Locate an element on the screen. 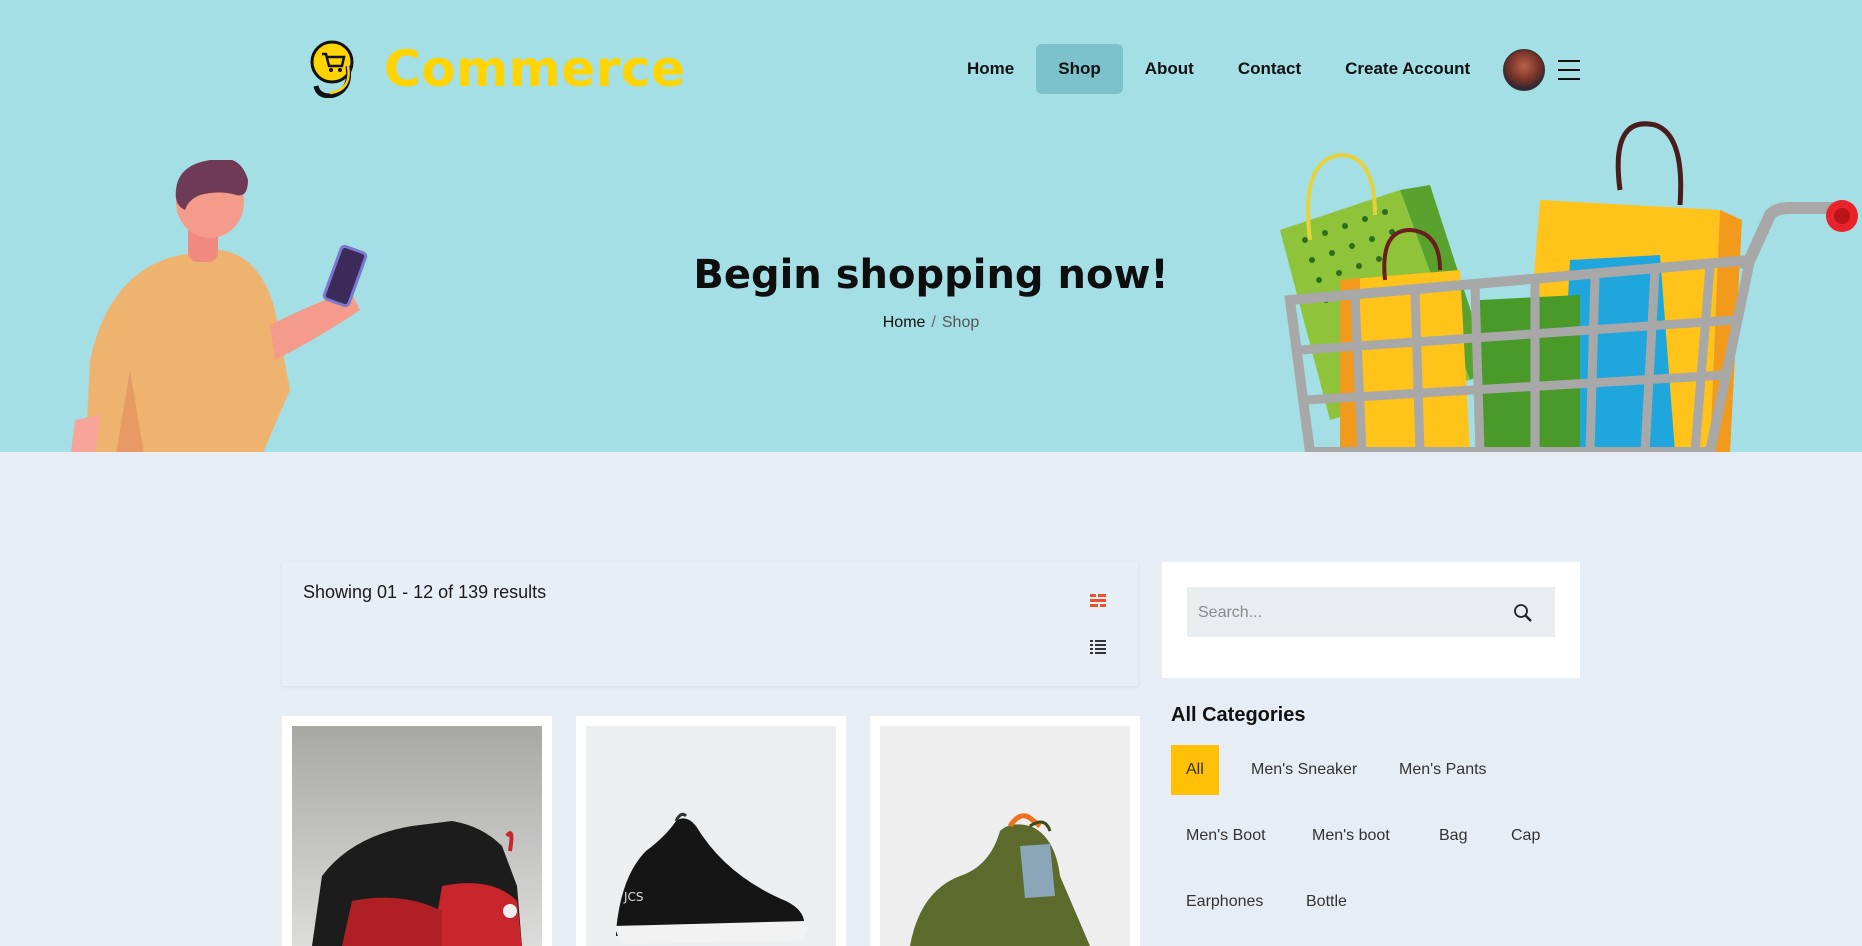 This screenshot has height=946, width=1862. search-icon is located at coordinates (1523, 613).